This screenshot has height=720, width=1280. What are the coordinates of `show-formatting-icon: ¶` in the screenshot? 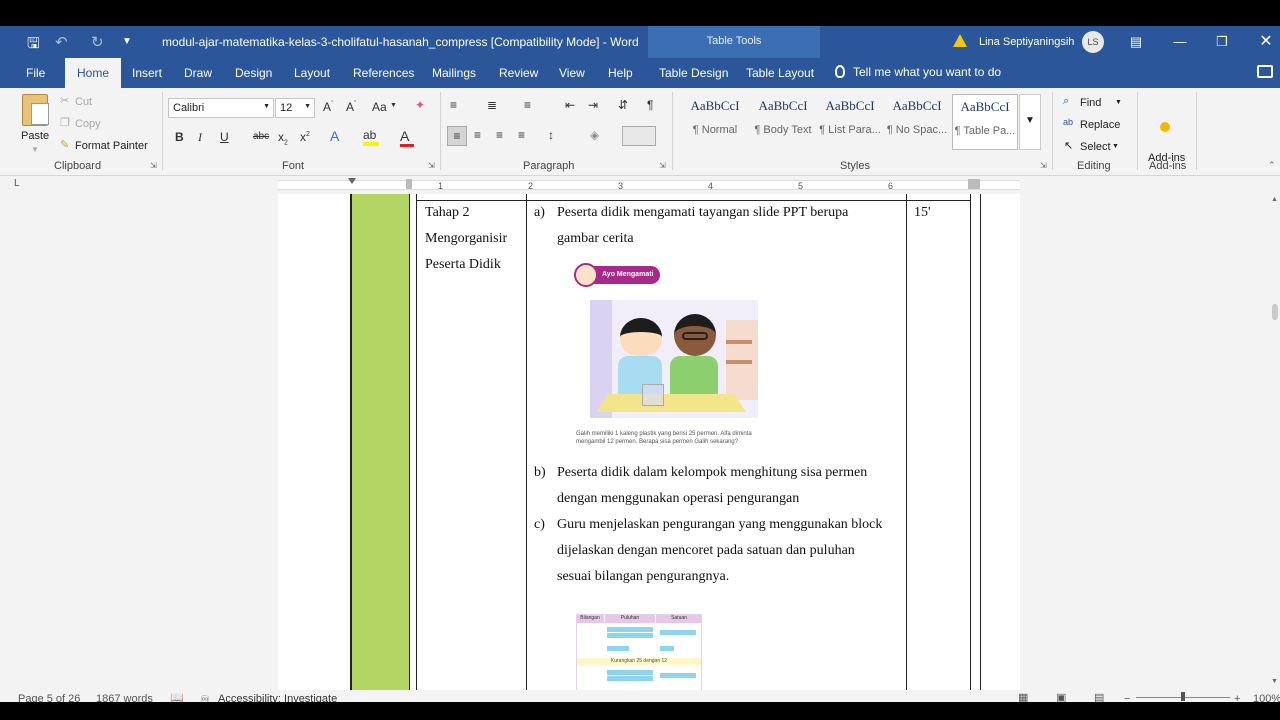 It's located at (650, 105).